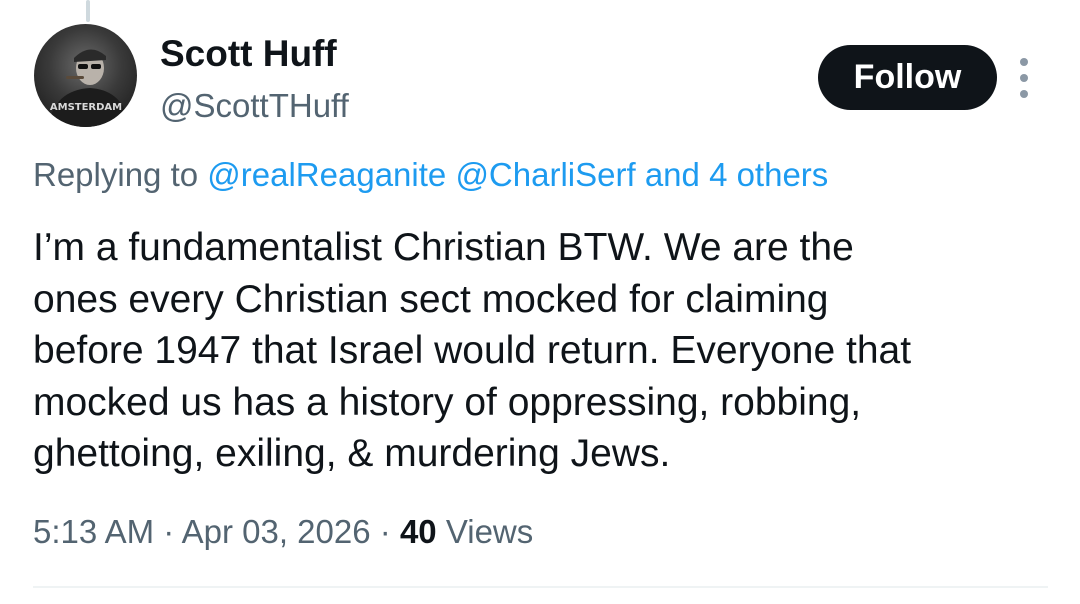 The height and width of the screenshot is (604, 1080). Describe the element at coordinates (545, 174) in the screenshot. I see `mention-link: @CharliSerf` at that location.